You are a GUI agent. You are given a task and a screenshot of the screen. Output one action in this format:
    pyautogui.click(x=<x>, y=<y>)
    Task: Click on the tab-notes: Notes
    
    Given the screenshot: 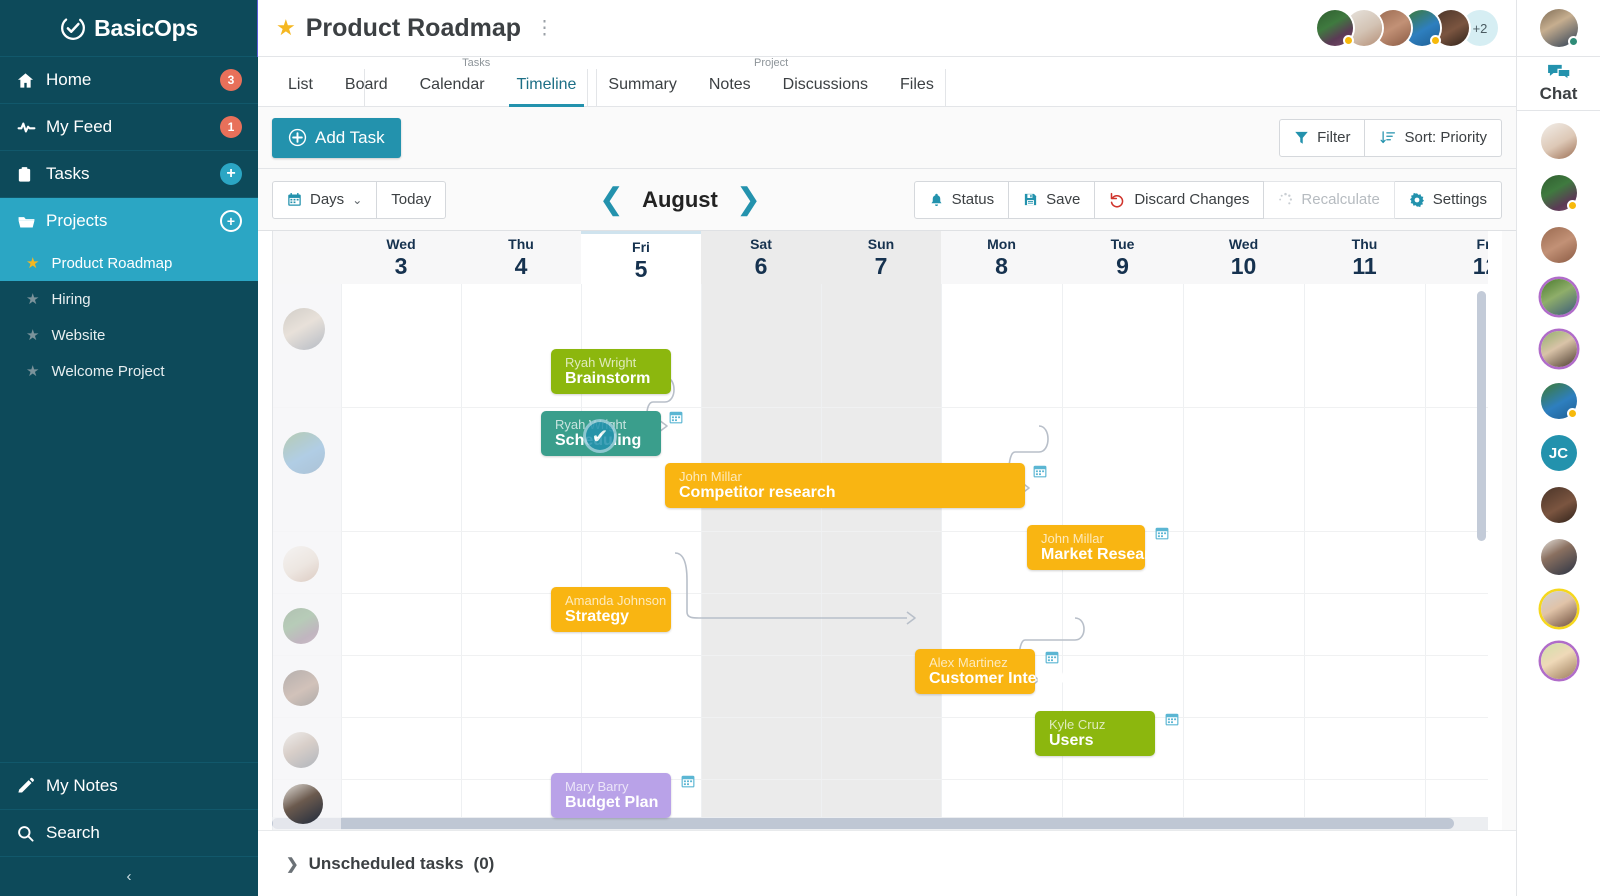 What is the action you would take?
    pyautogui.click(x=730, y=85)
    